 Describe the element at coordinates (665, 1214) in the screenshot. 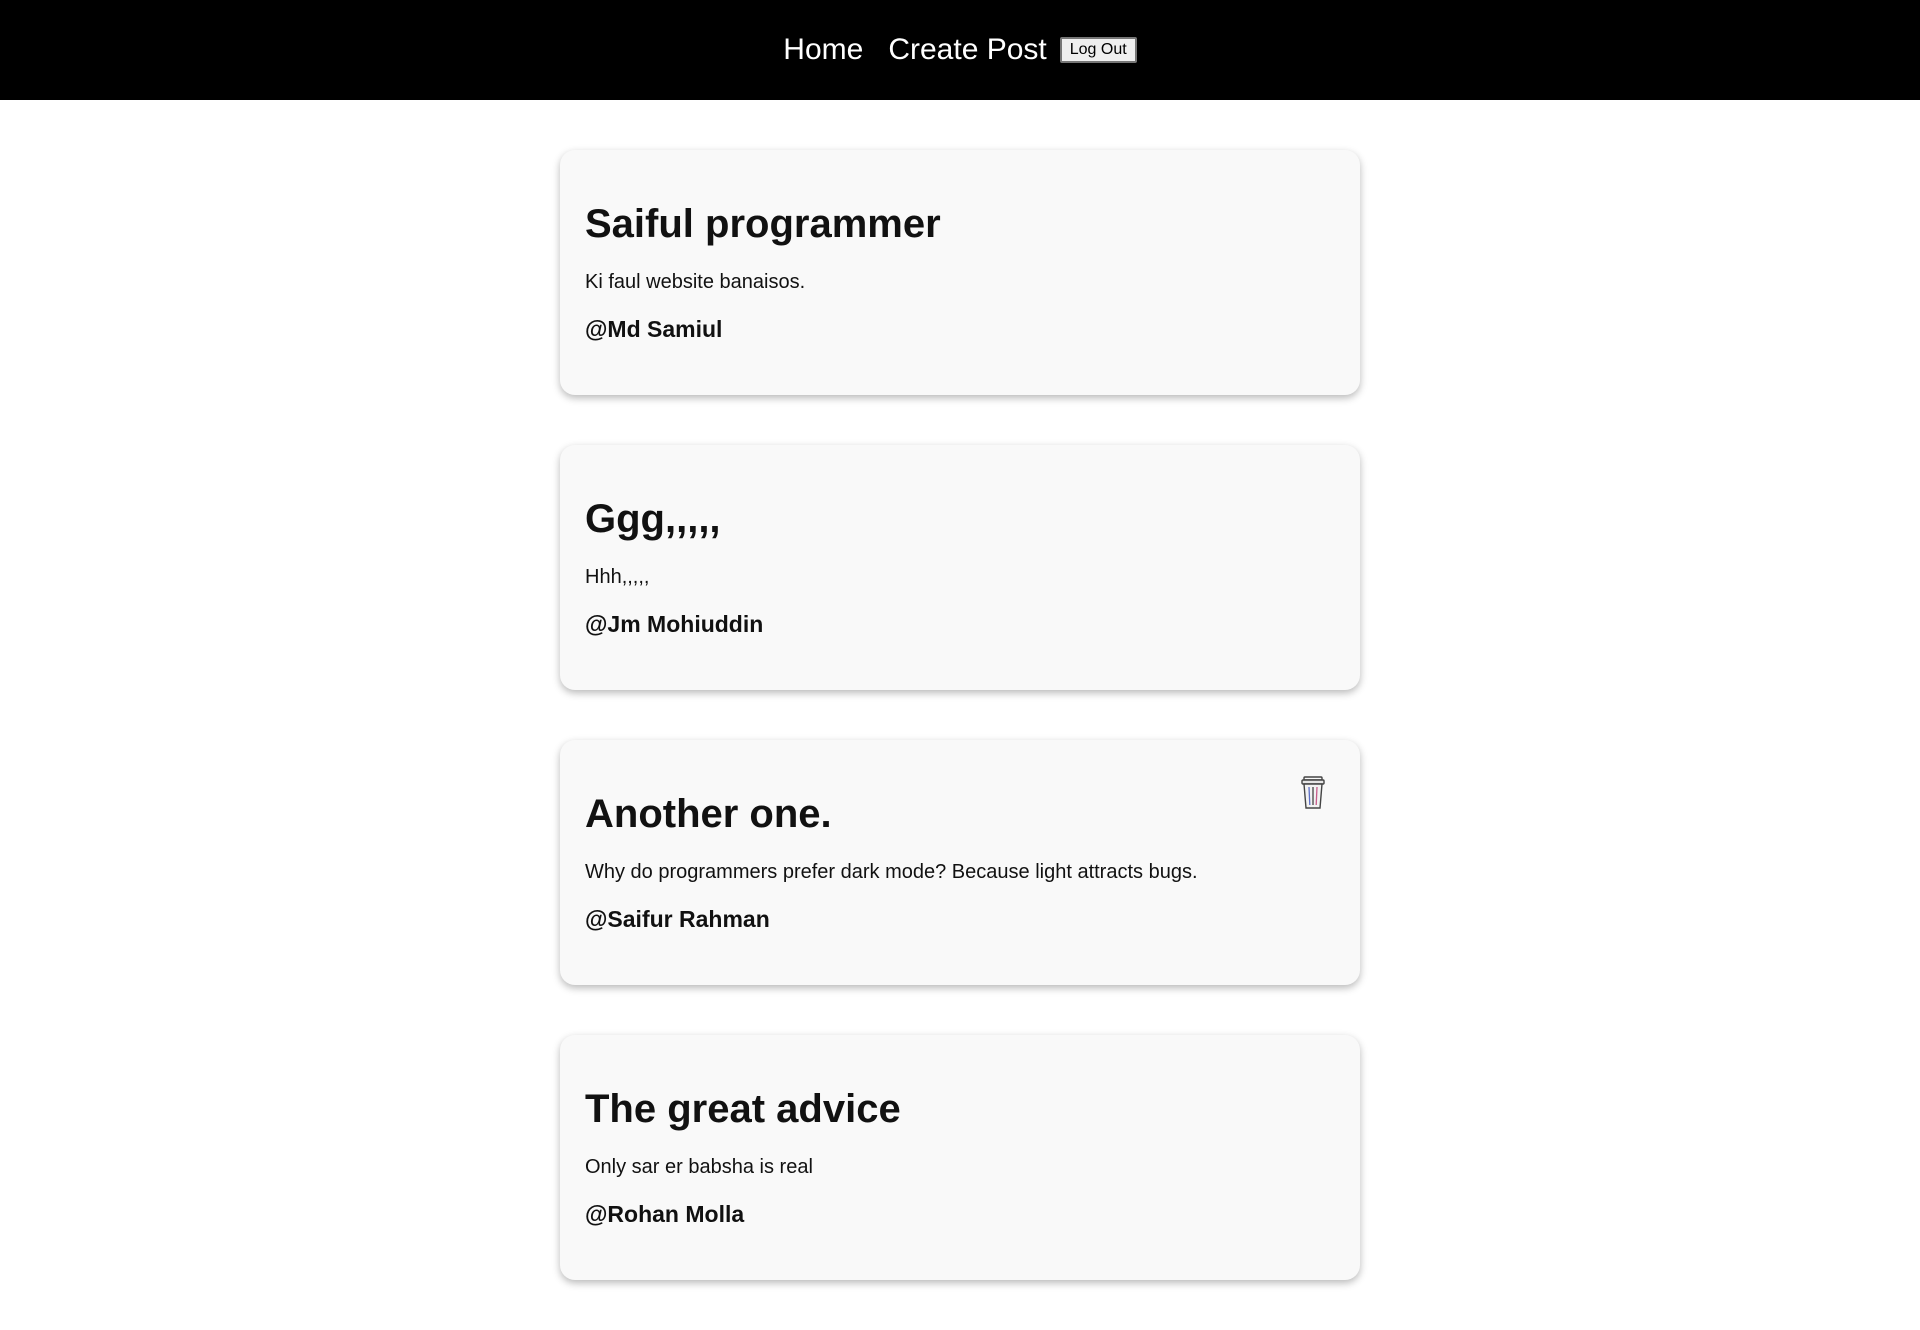

I see `post-author: @Rohan Molla` at that location.